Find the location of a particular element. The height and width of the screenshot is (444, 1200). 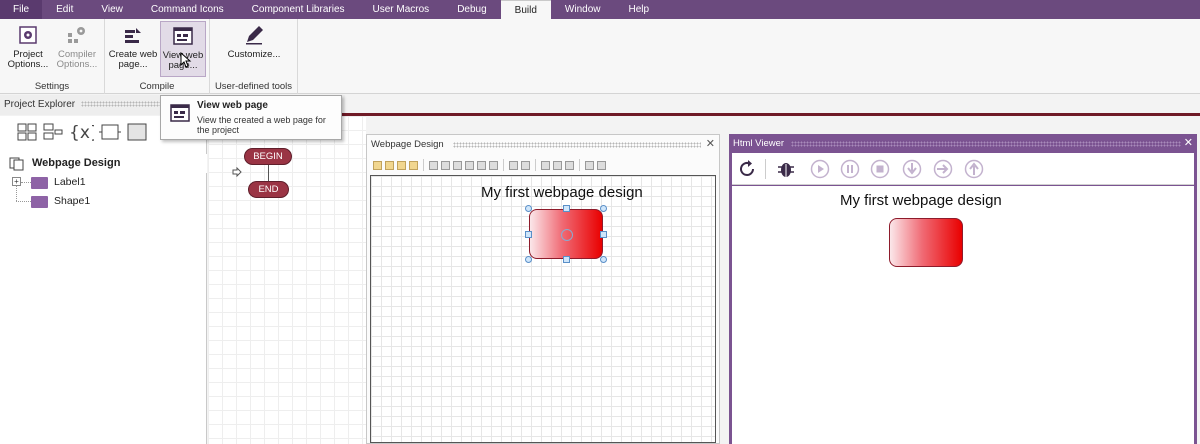

distribute-vertical-icon is located at coordinates (525, 165).